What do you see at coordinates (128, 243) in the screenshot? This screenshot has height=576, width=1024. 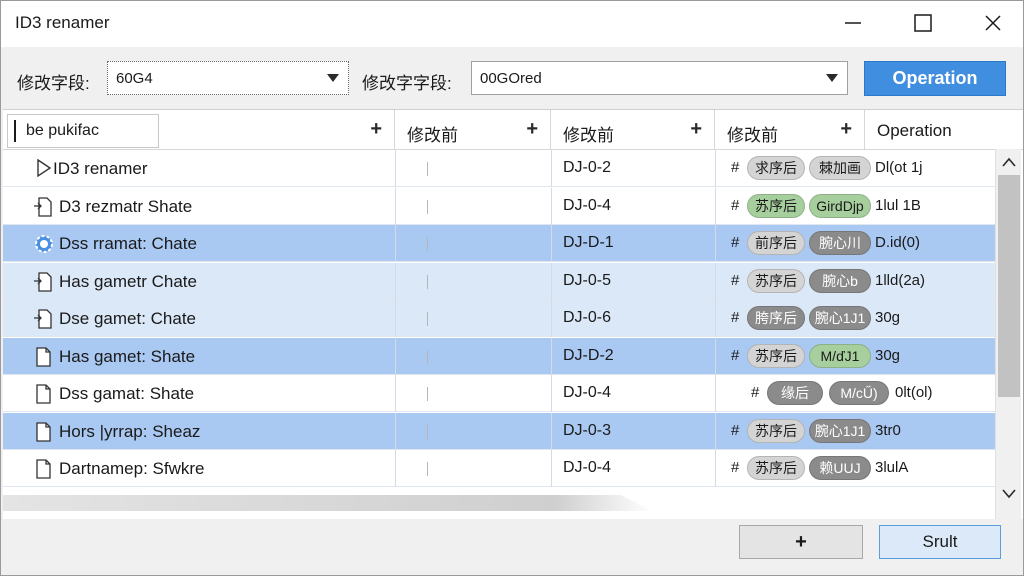 I see `row-name: Dss rramat: Chate` at bounding box center [128, 243].